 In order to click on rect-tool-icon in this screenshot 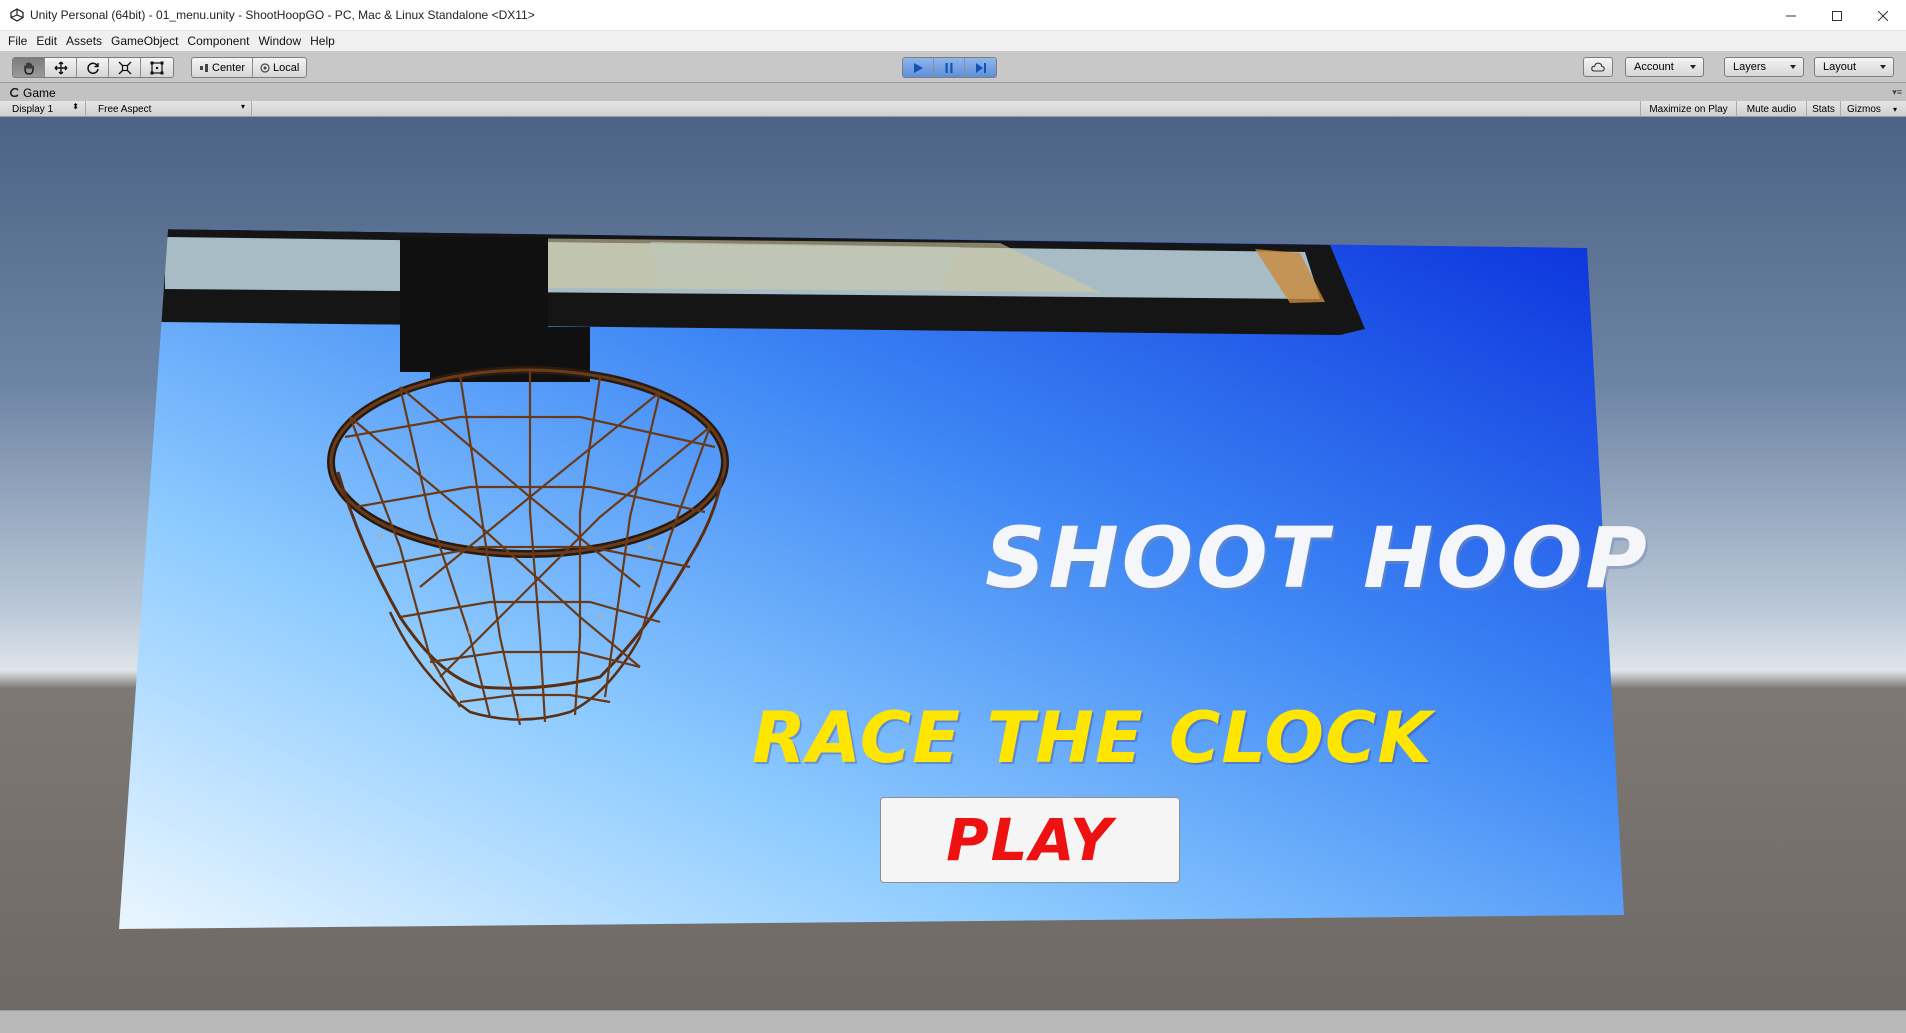, I will do `click(157, 67)`.